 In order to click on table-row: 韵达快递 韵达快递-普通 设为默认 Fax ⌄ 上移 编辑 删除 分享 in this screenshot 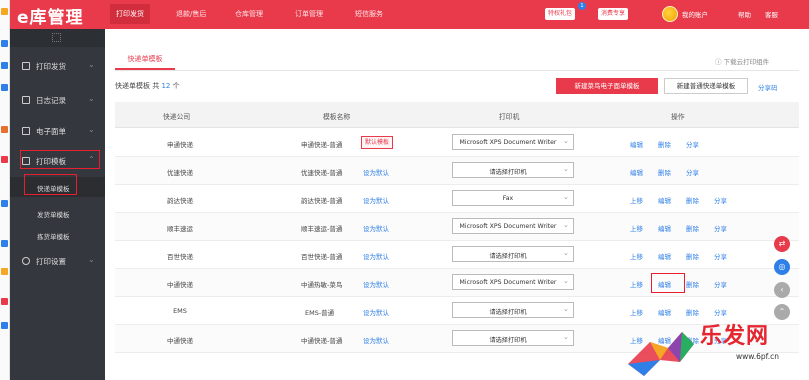, I will do `click(457, 199)`.